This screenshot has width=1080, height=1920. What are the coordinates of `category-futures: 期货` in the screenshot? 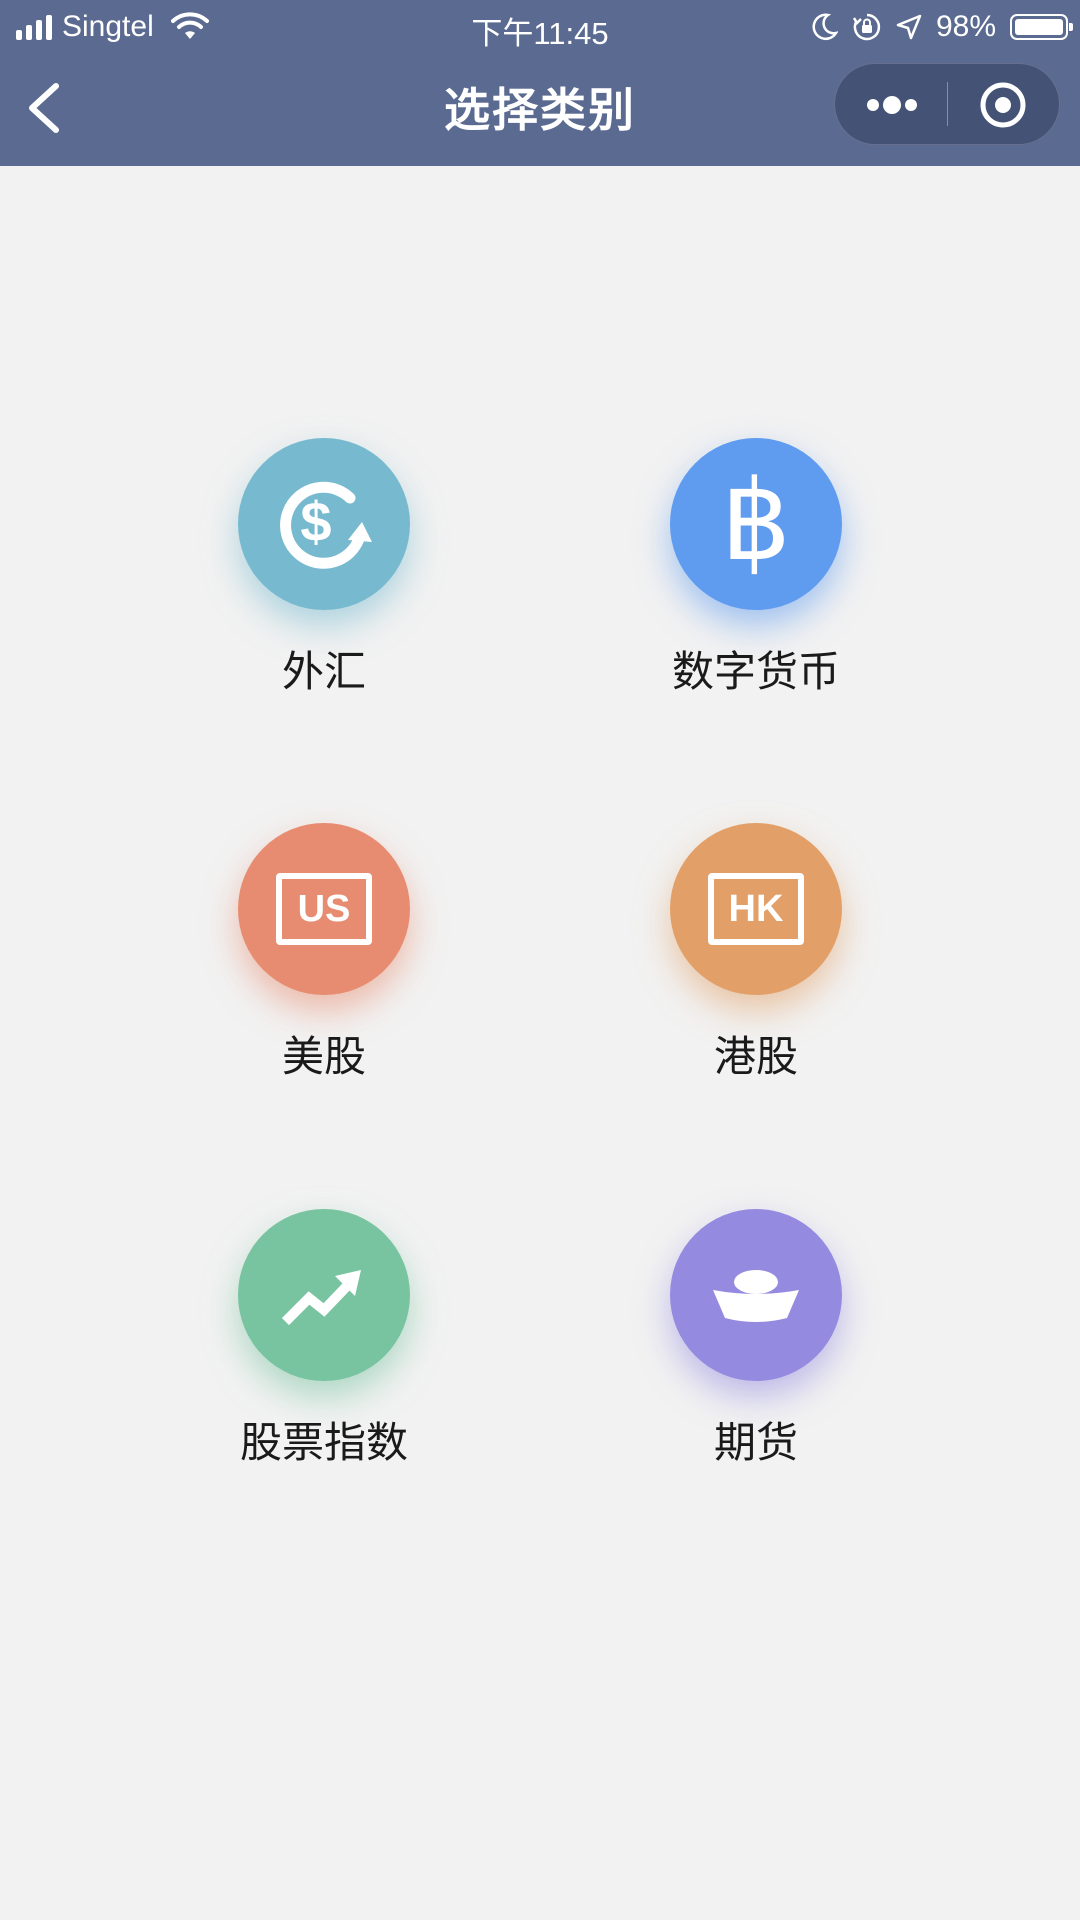 It's located at (756, 1359).